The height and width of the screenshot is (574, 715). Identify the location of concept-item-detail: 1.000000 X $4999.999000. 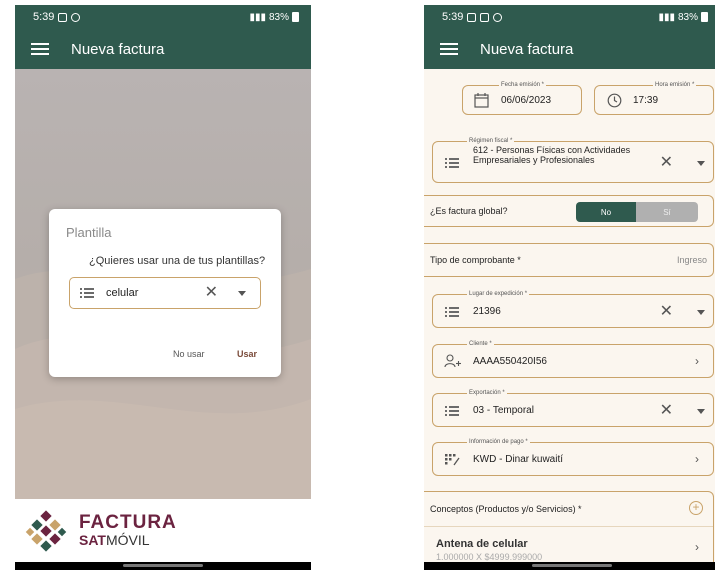
(489, 557).